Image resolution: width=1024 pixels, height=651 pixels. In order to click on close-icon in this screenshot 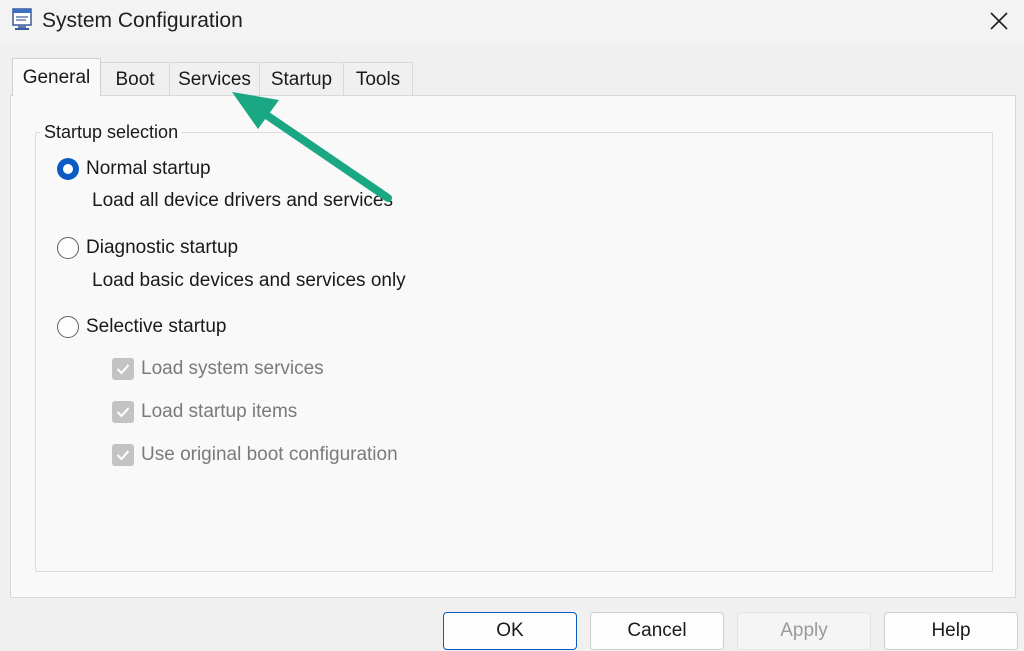, I will do `click(999, 21)`.